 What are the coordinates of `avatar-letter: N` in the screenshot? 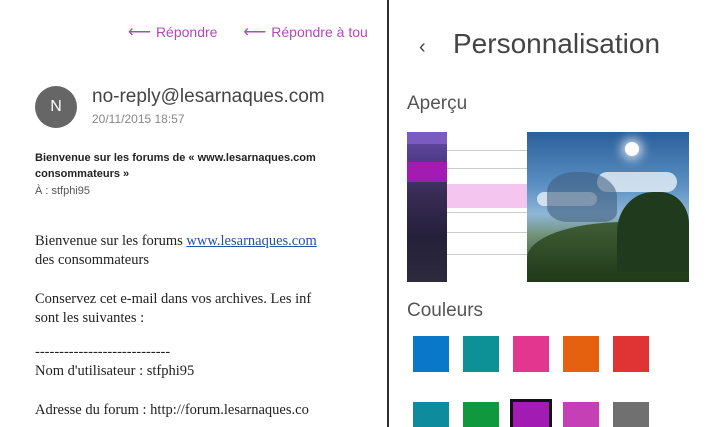 It's located at (56, 106).